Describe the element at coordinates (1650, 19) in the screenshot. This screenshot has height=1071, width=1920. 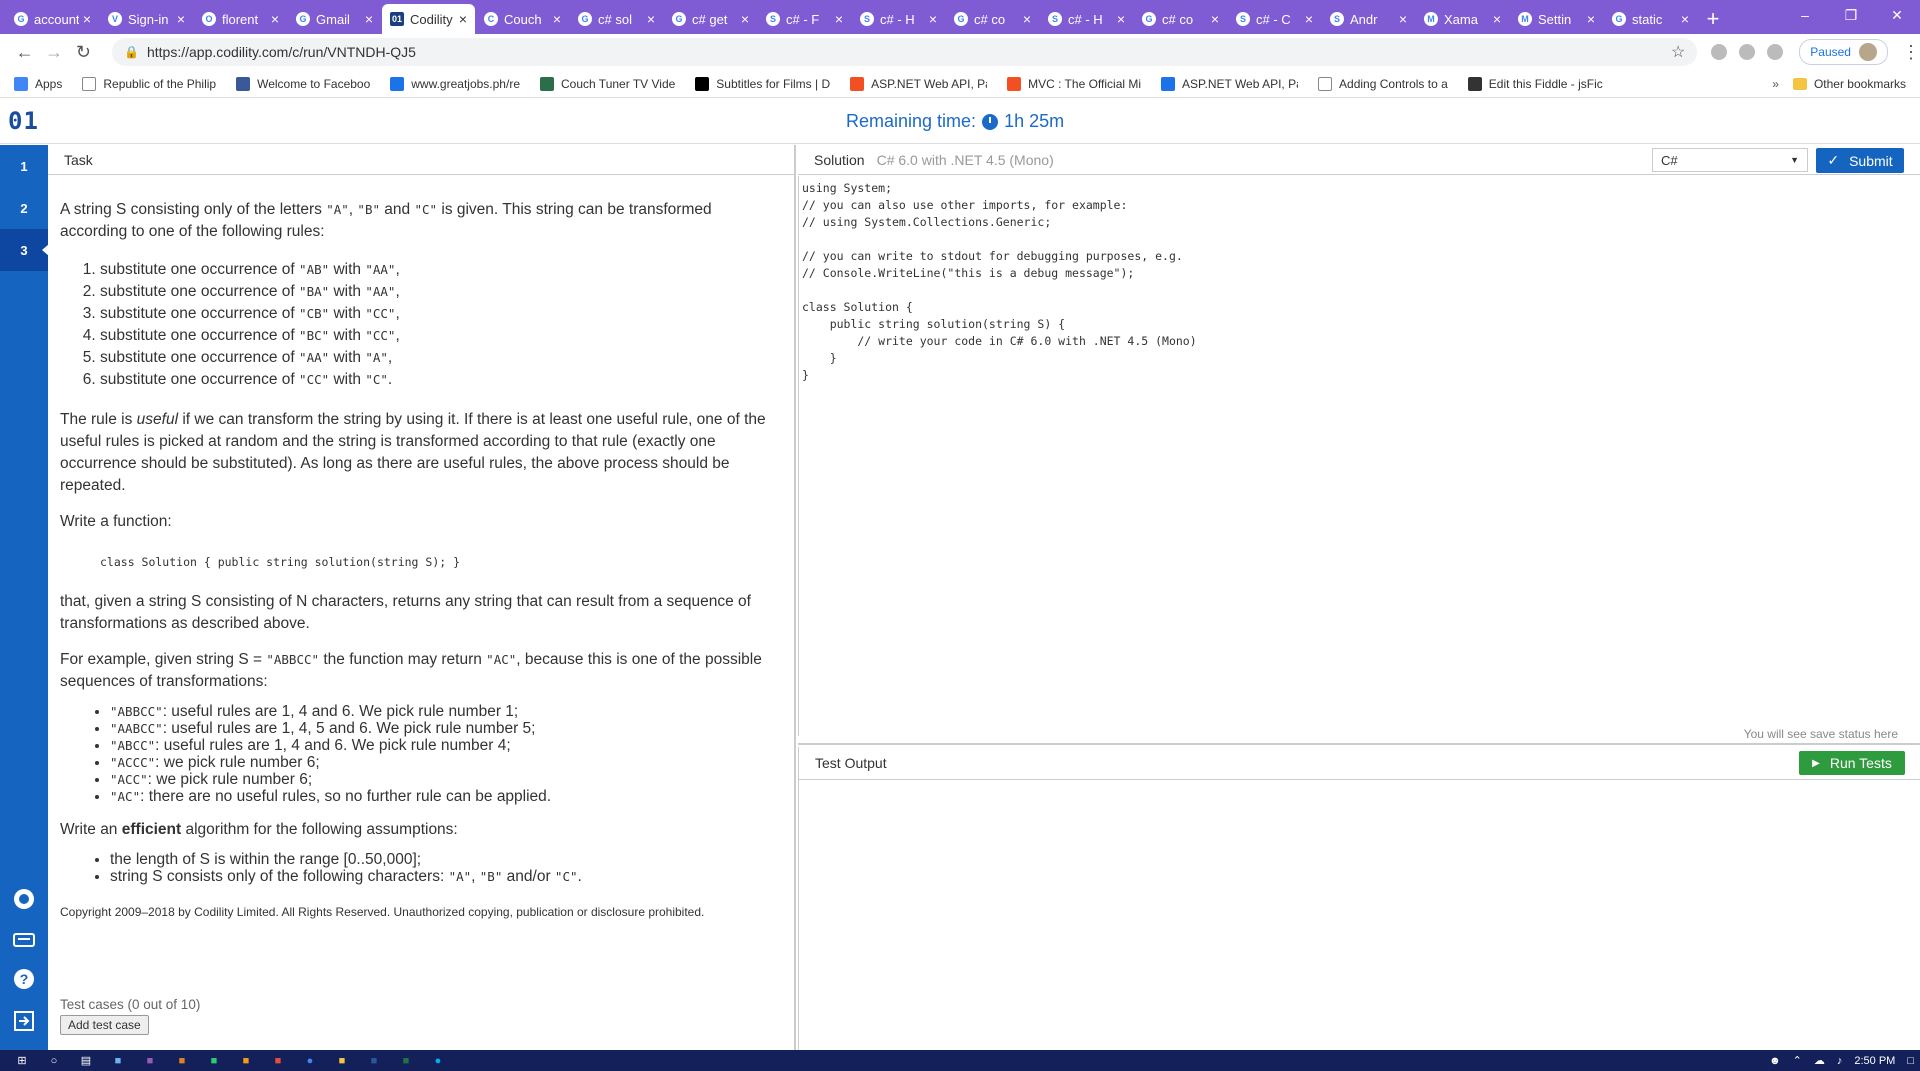
I see `browser-tab: Gstatic ×` at that location.